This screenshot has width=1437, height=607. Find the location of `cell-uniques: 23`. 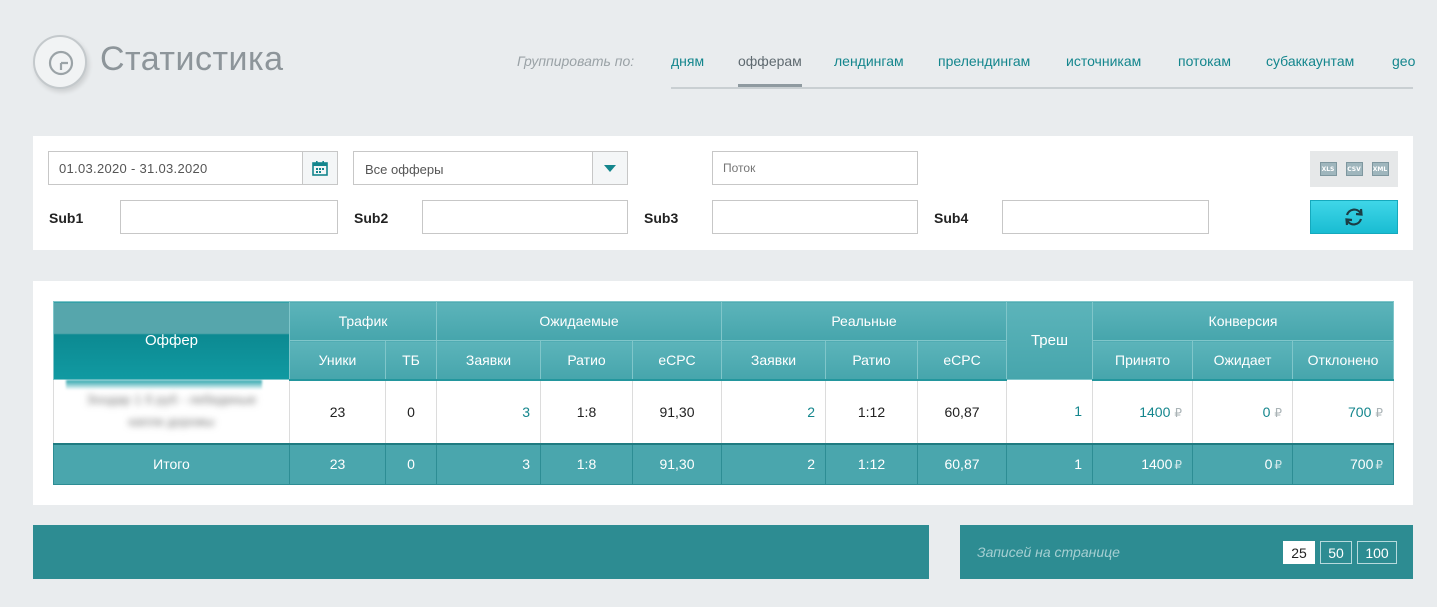

cell-uniques: 23 is located at coordinates (337, 411).